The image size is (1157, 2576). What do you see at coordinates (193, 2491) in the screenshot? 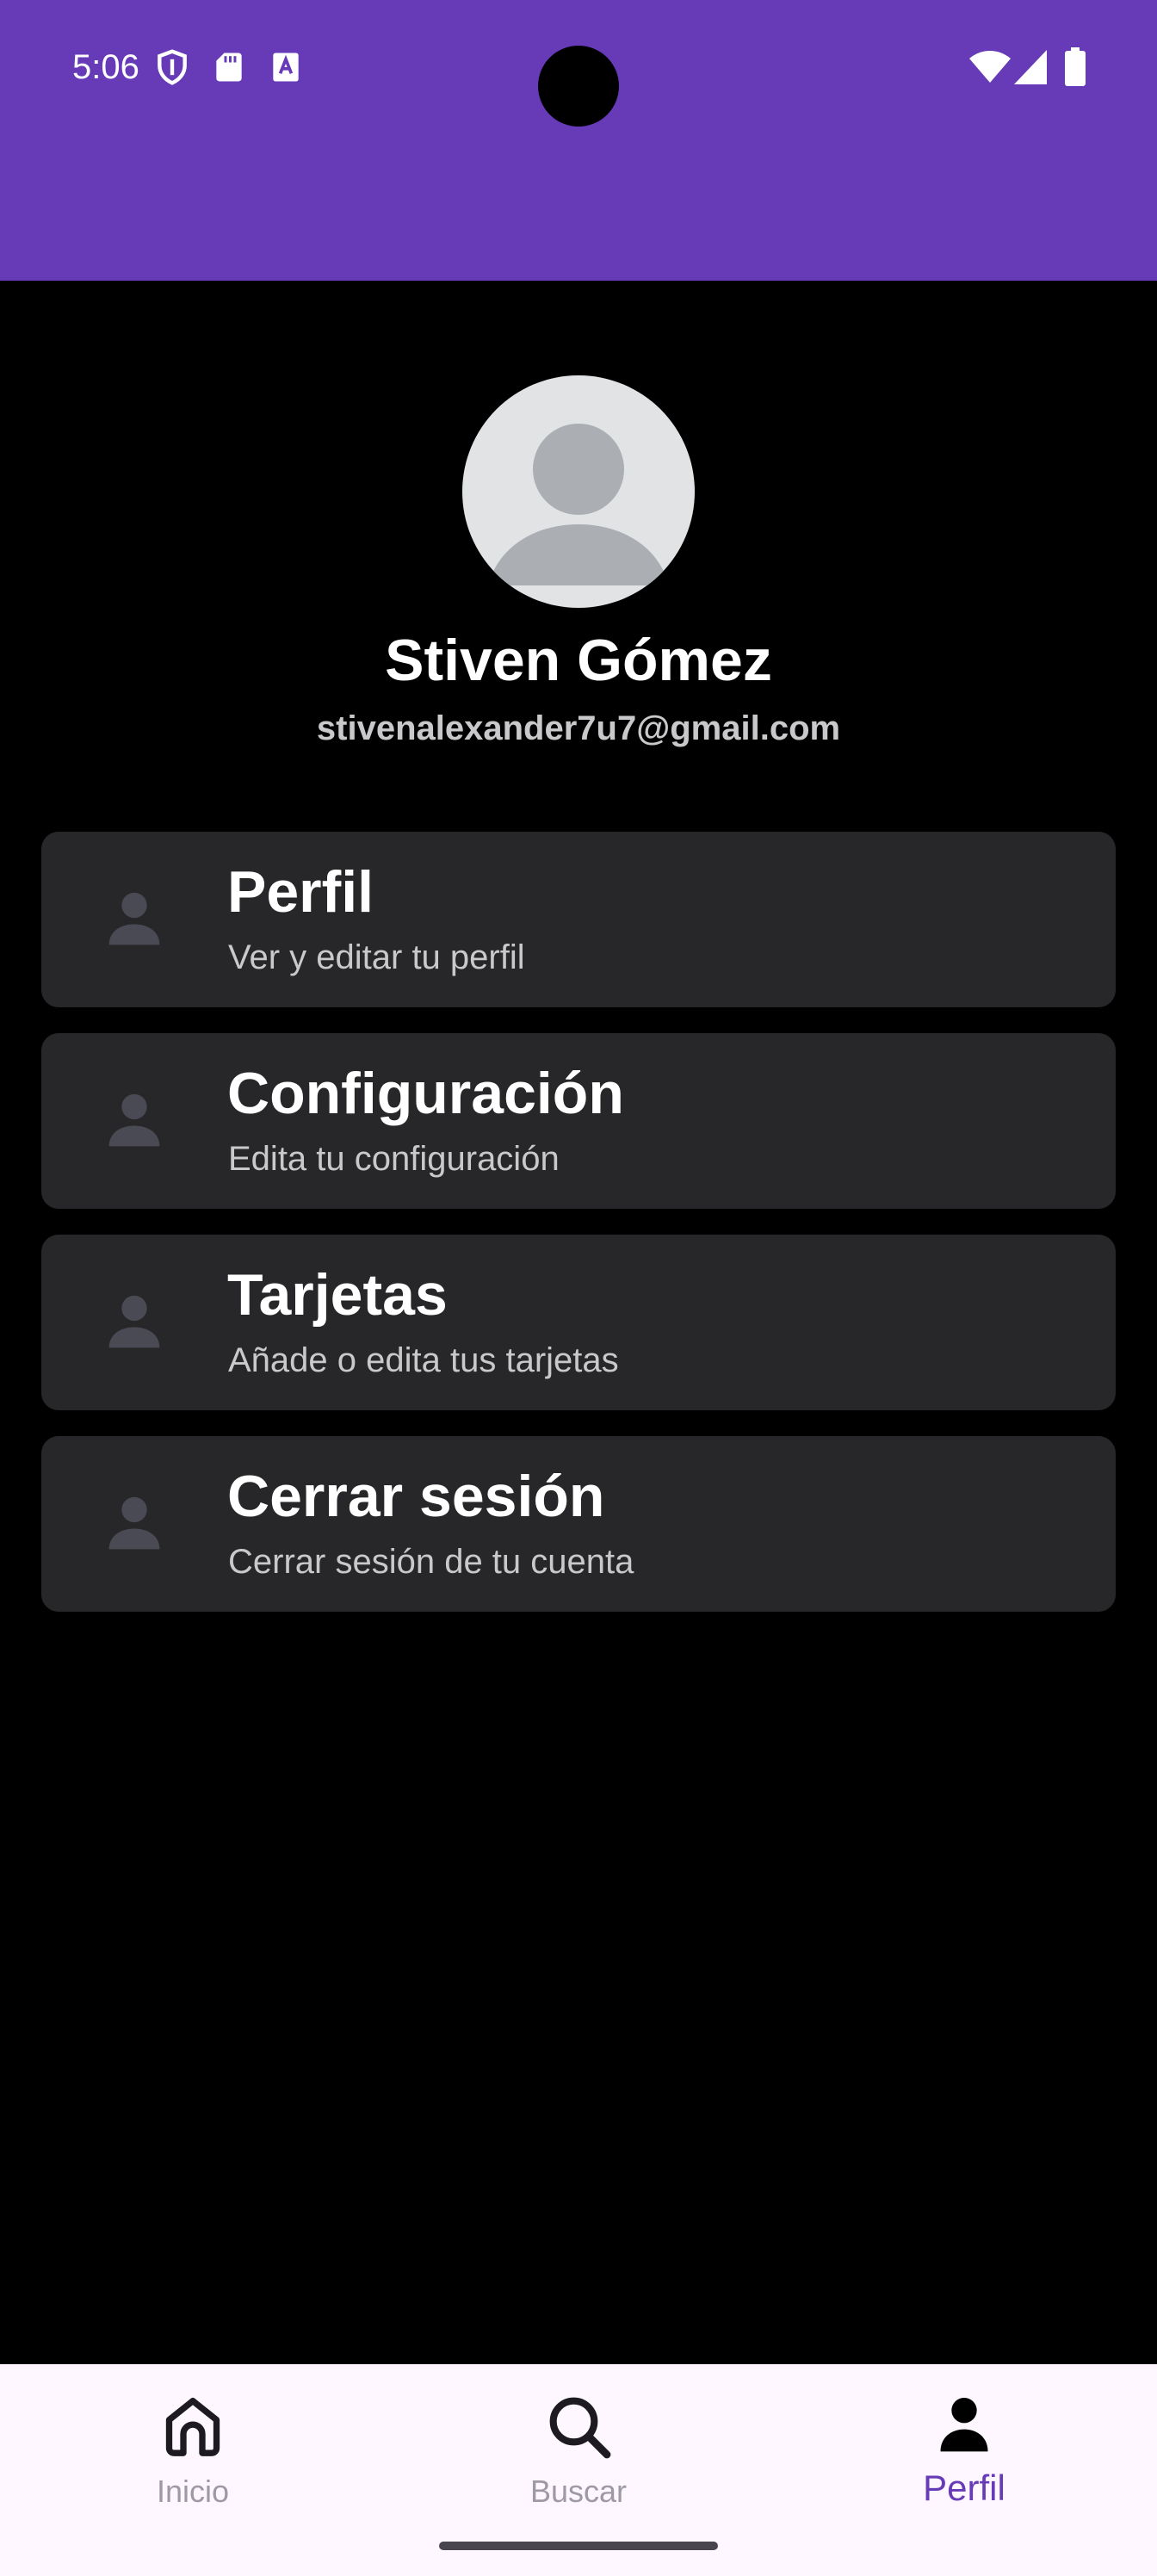
I see `nav-label: Inicio` at bounding box center [193, 2491].